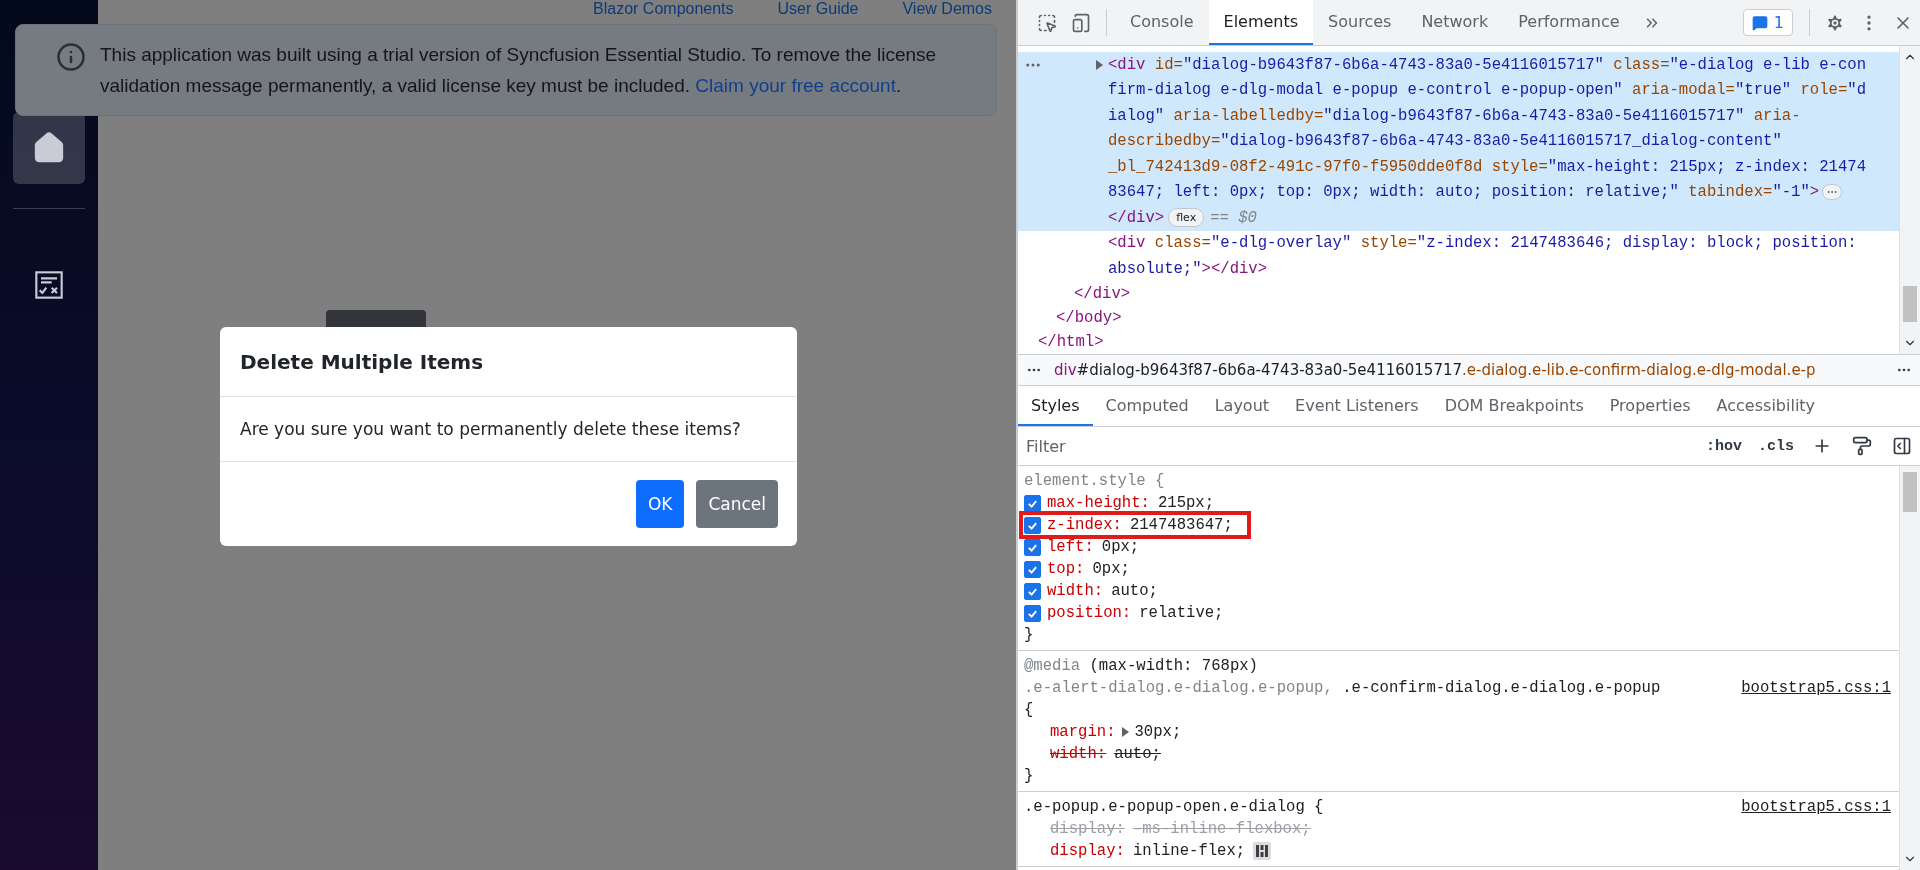 The height and width of the screenshot is (870, 1920). Describe the element at coordinates (1487, 90) in the screenshot. I see `html-code-line: firm-dialog e-dlg-modal e-popup e-control e-popup-open" aria-modal="true" role="d` at that location.